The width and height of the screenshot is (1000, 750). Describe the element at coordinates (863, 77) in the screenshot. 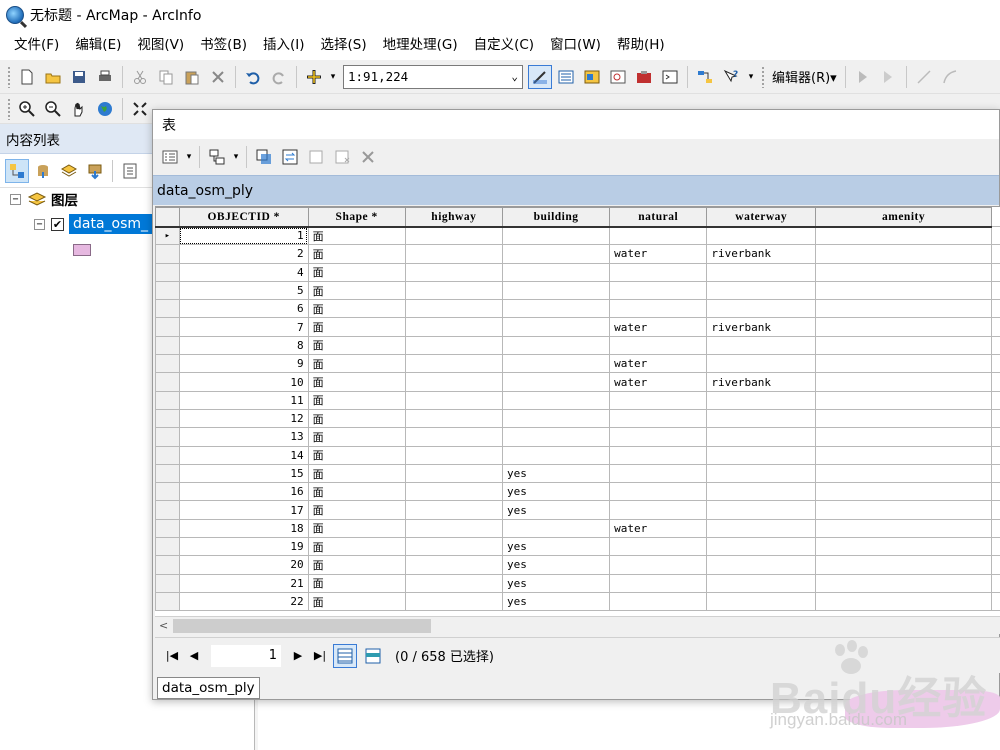

I see `edit-tool-icon` at that location.